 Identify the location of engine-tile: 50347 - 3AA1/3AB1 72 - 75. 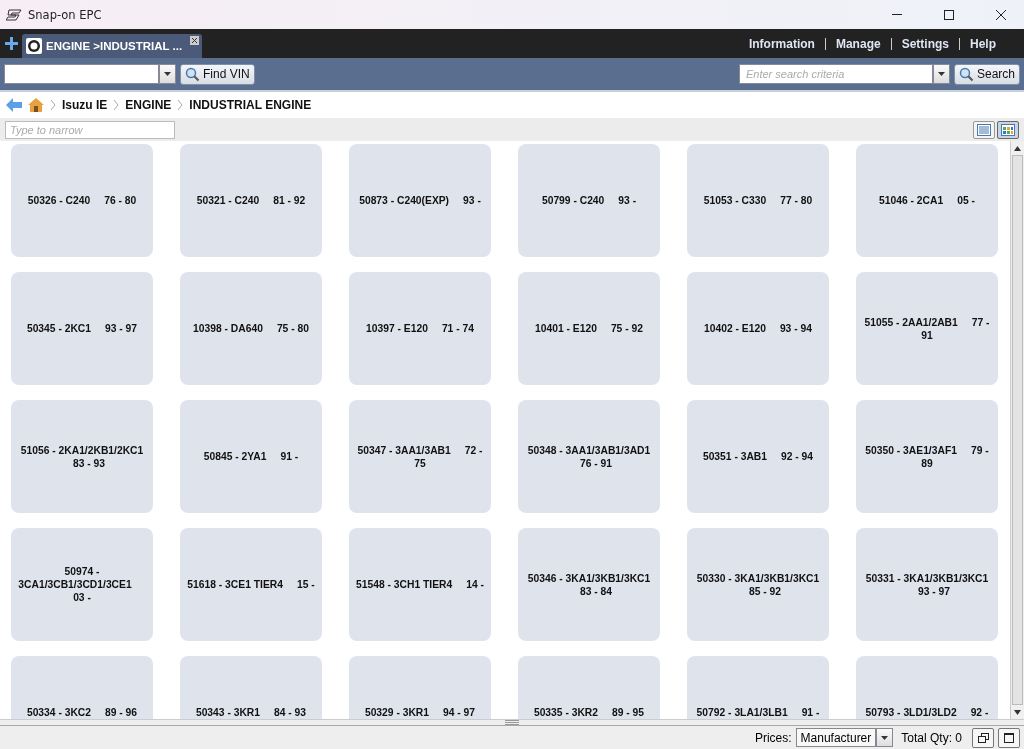
(420, 456).